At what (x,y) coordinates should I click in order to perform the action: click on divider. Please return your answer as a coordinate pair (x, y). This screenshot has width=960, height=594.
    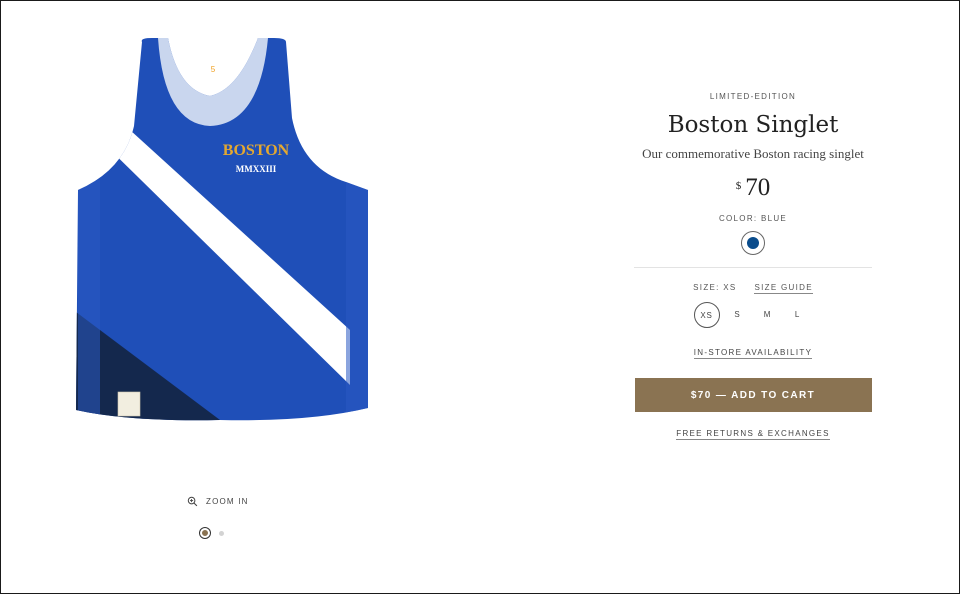
    Looking at the image, I should click on (753, 267).